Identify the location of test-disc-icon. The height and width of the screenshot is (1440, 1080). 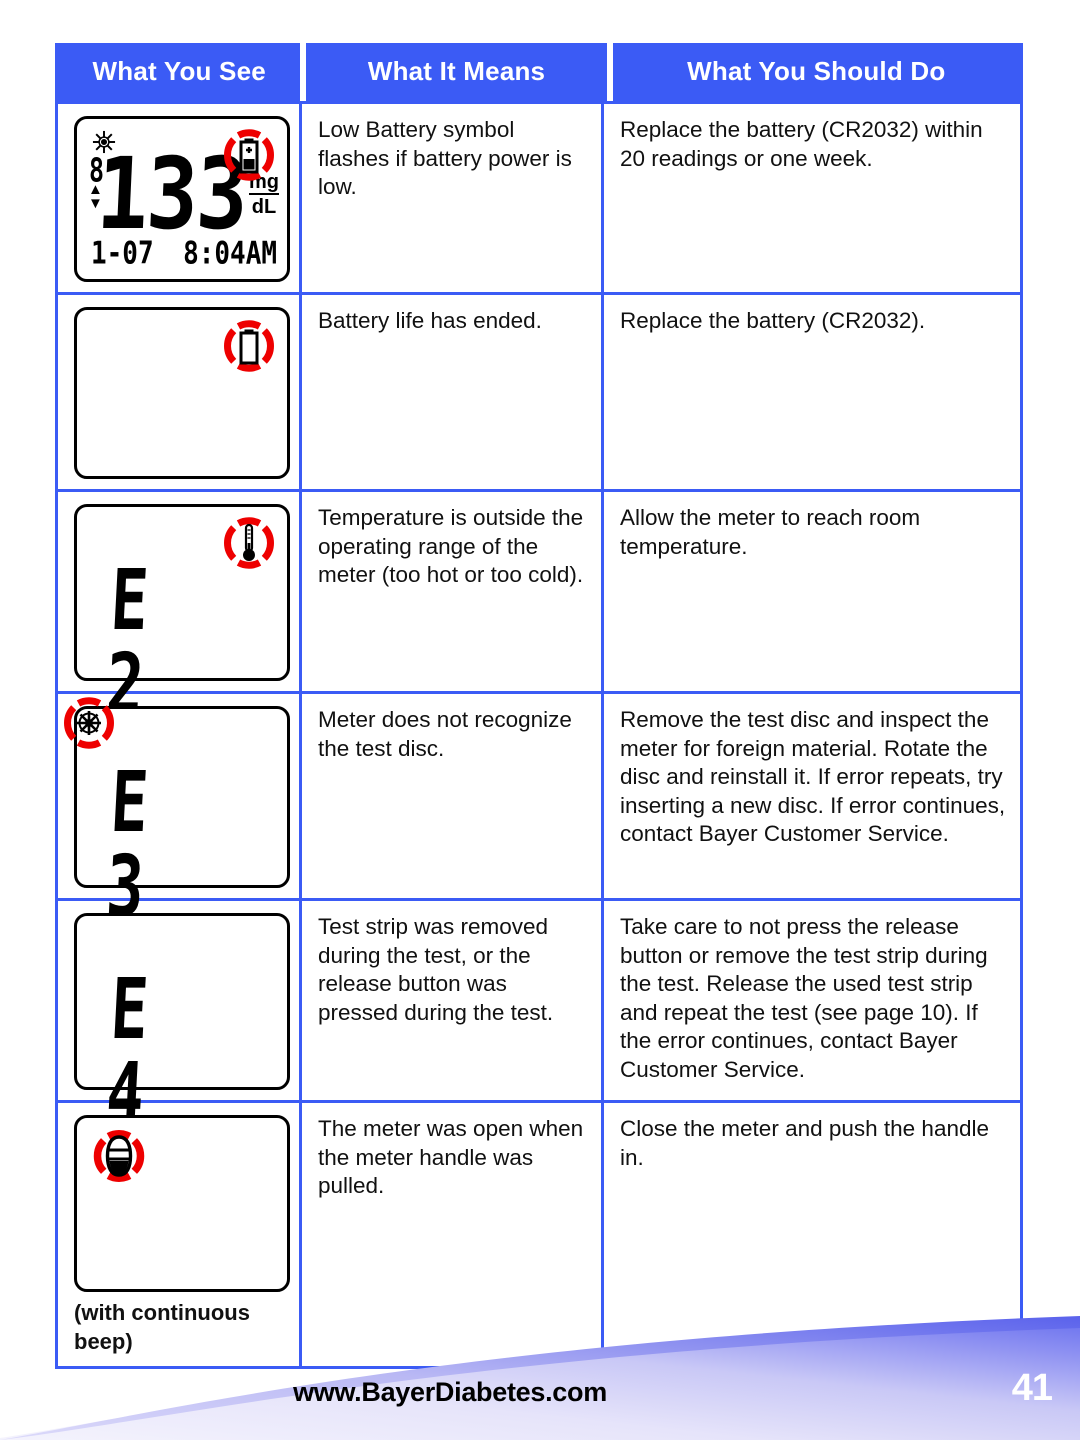
(89, 723).